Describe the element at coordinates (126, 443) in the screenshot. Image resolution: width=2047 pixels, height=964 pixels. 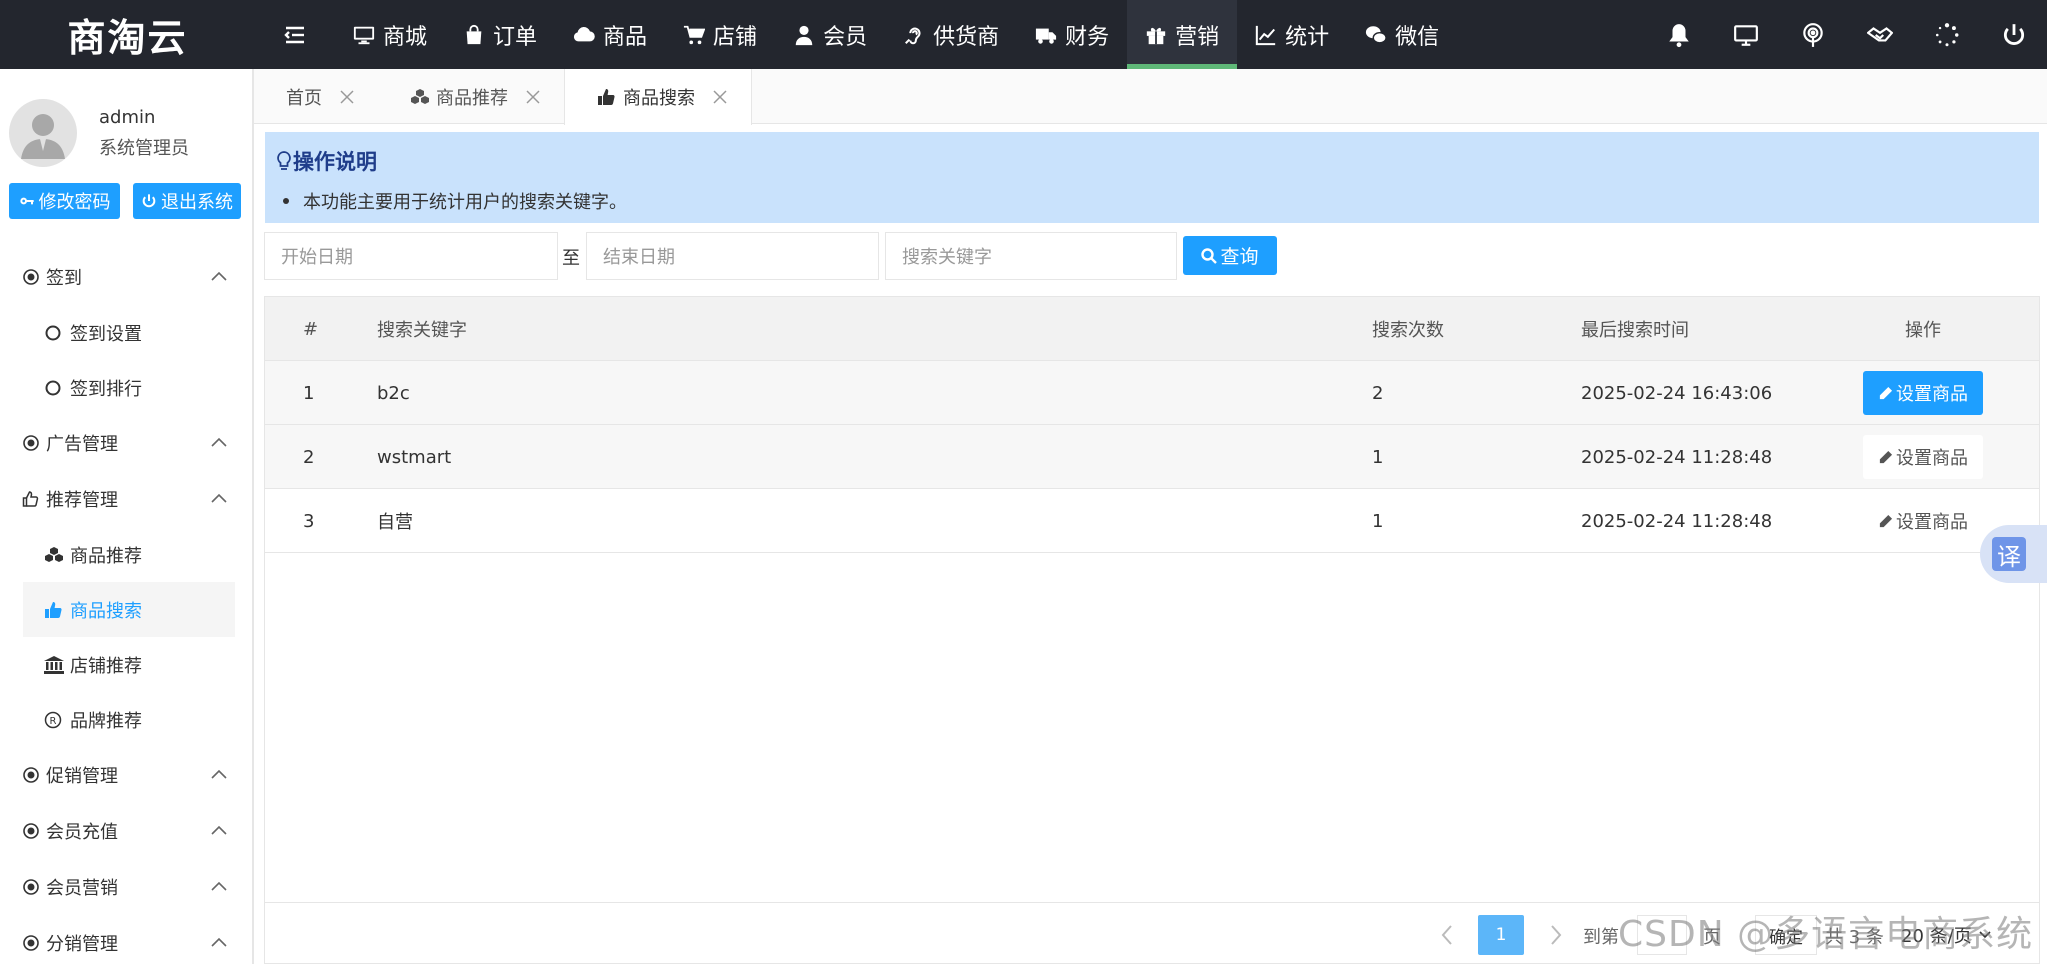
I see `sidebar-group-ad: 广告管理` at that location.